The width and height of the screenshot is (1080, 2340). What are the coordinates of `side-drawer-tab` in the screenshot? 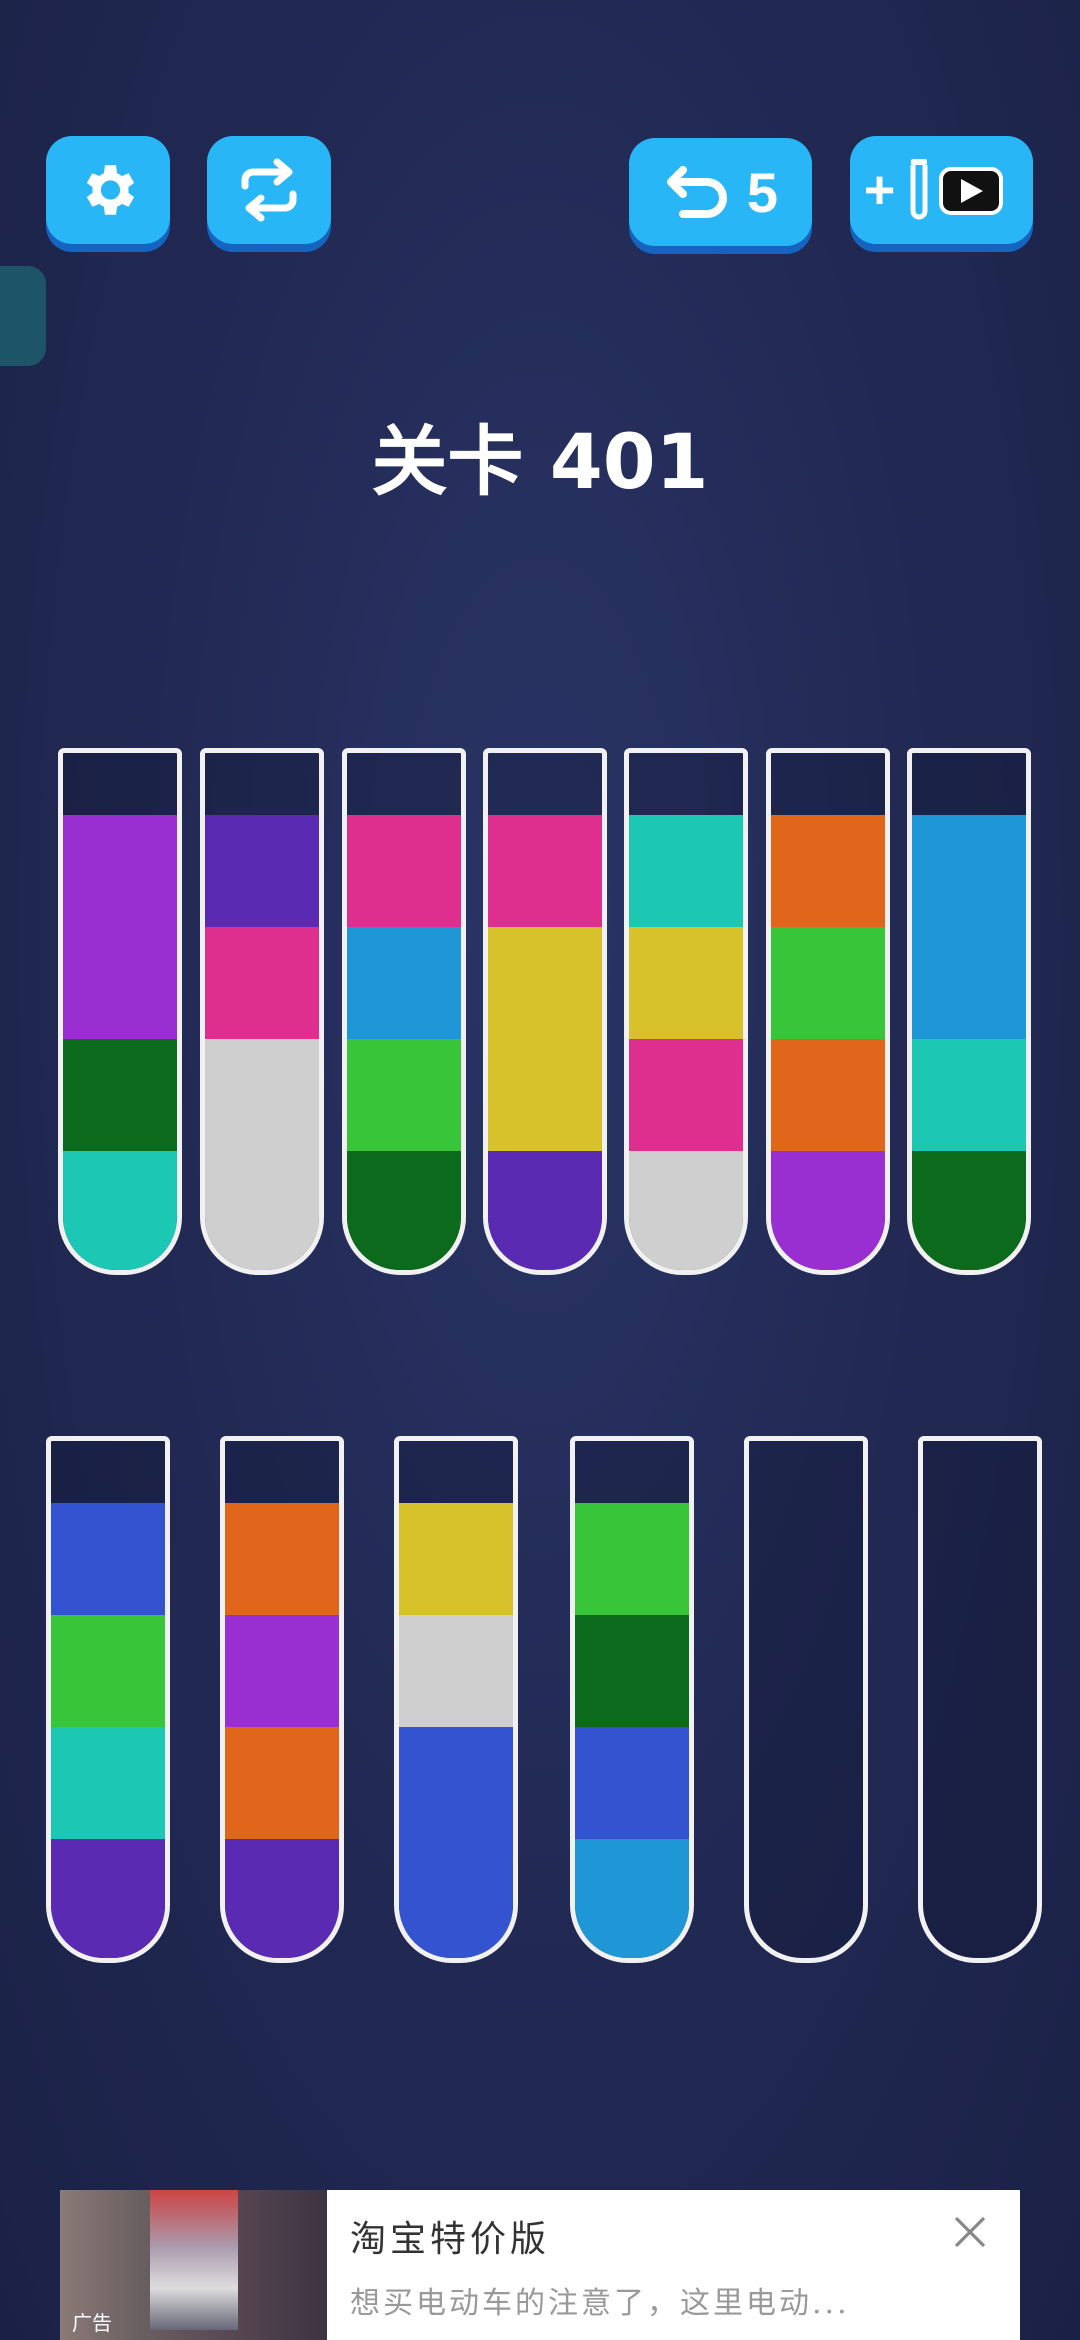 It's located at (23, 316).